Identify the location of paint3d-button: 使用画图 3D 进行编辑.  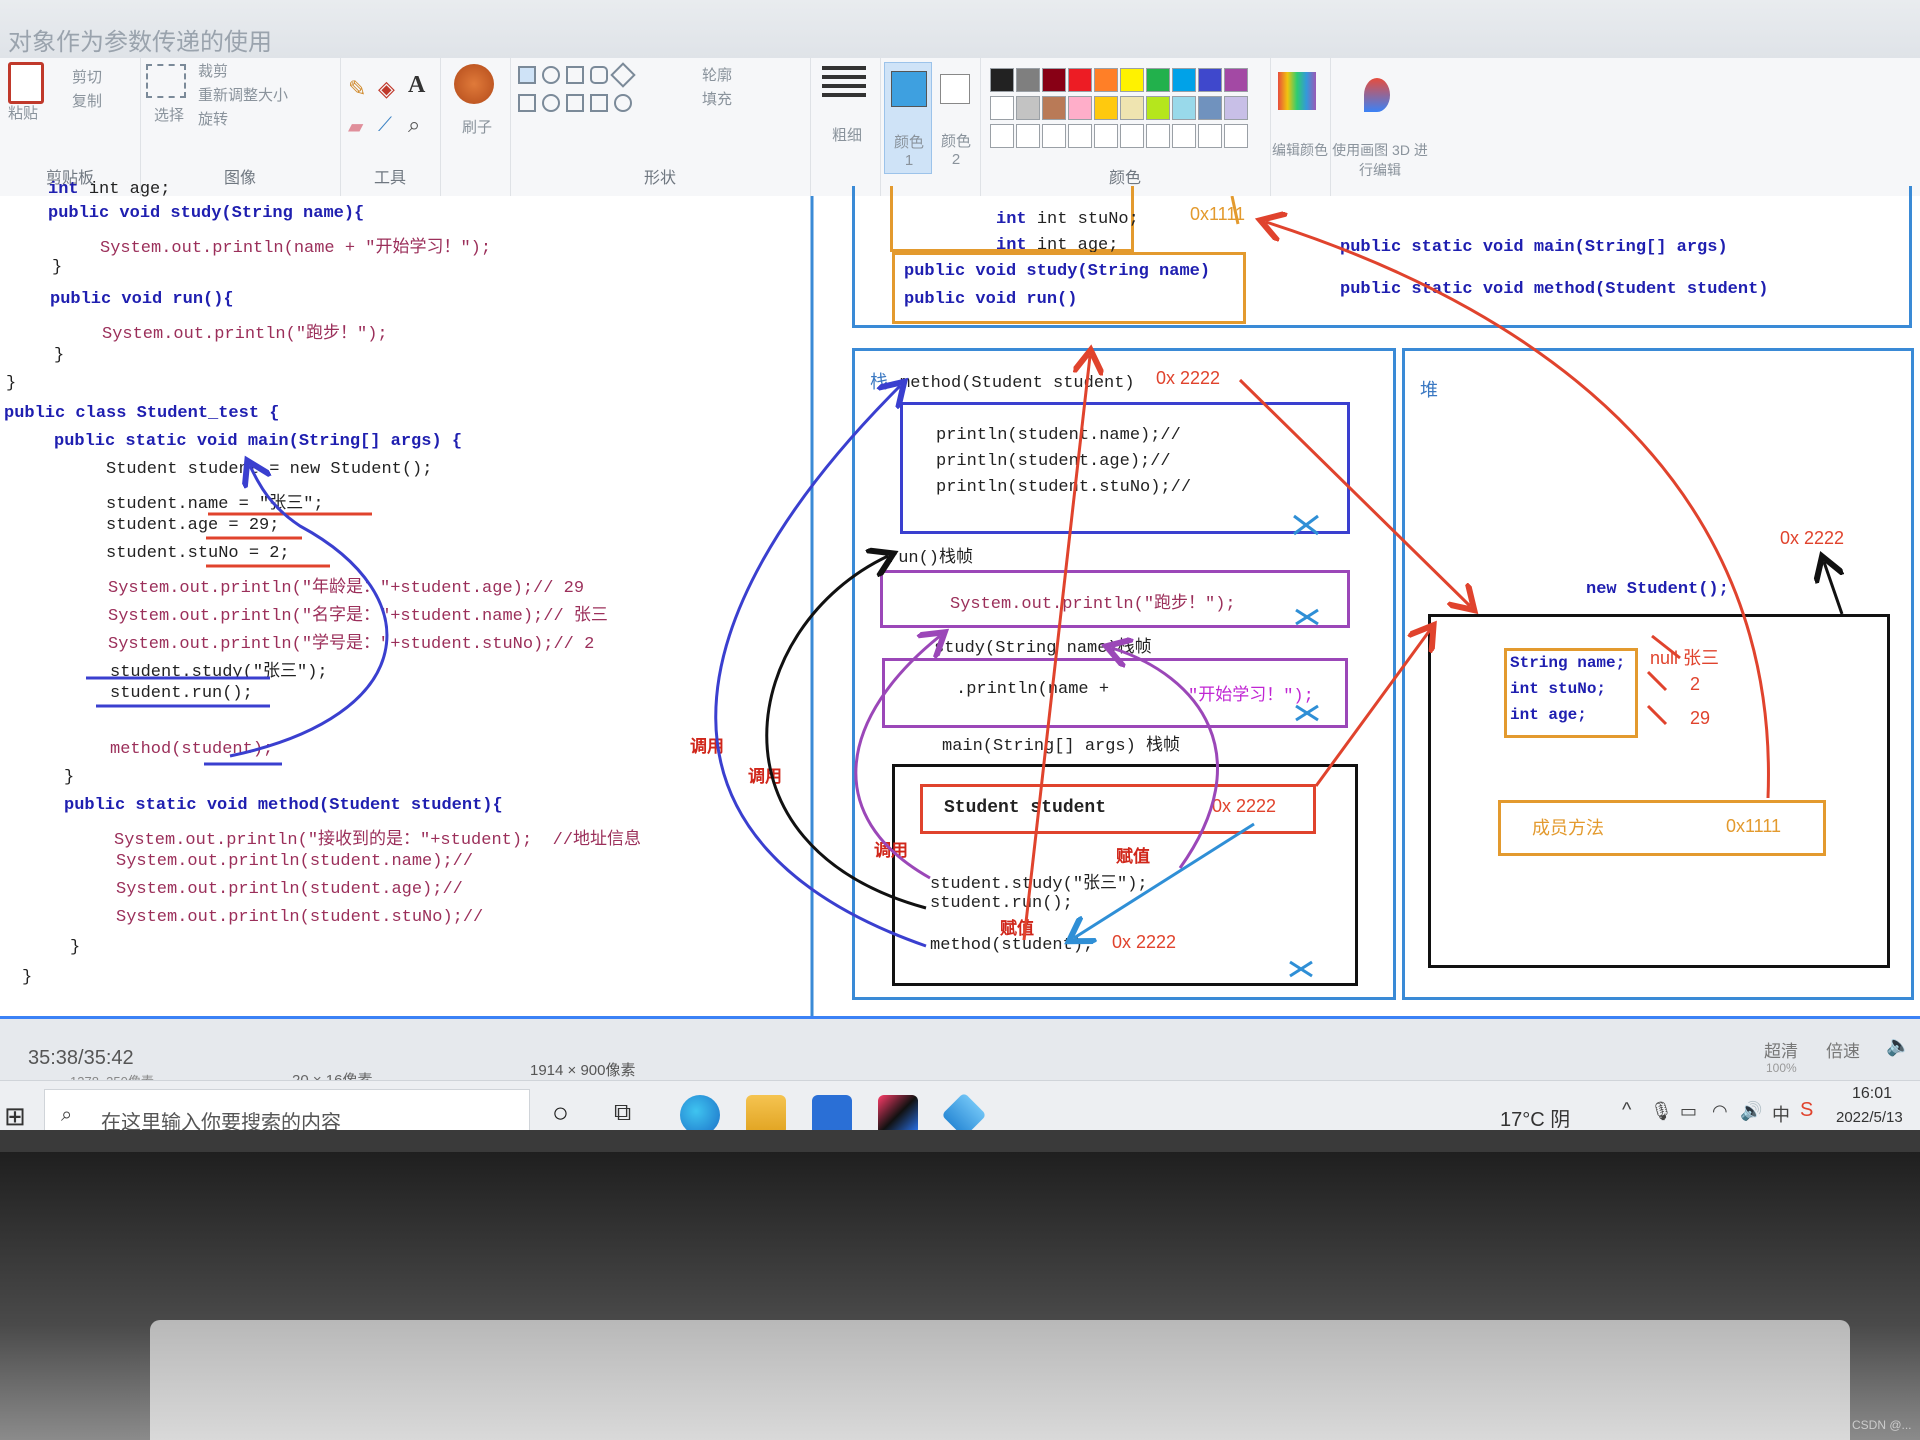
(1380, 160).